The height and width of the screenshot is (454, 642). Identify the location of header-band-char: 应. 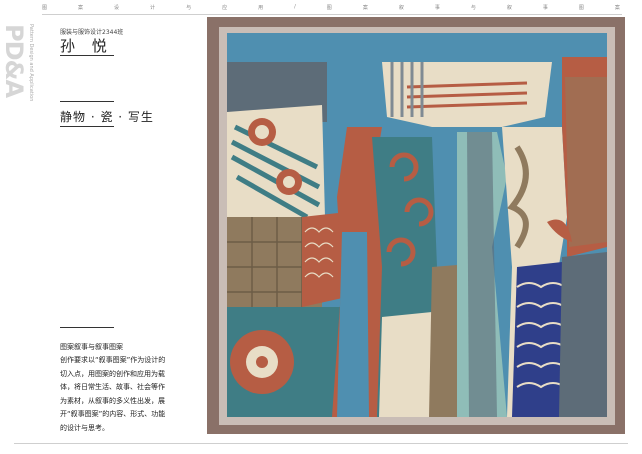
(225, 8).